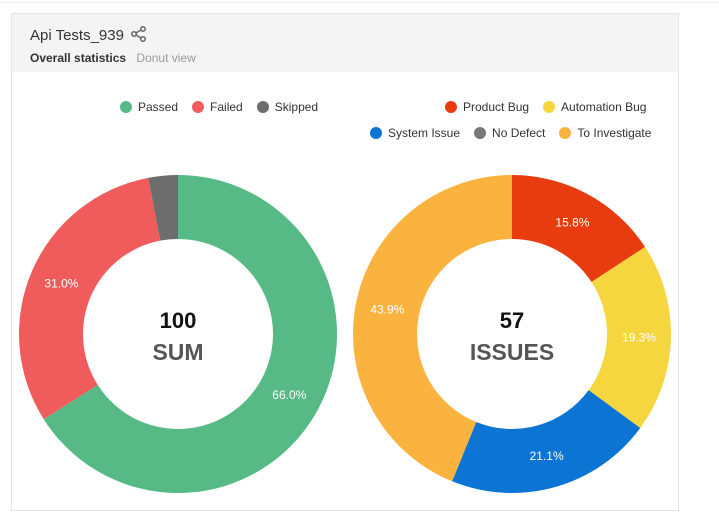  What do you see at coordinates (61, 284) in the screenshot?
I see `slice-label-failed: 31.0%` at bounding box center [61, 284].